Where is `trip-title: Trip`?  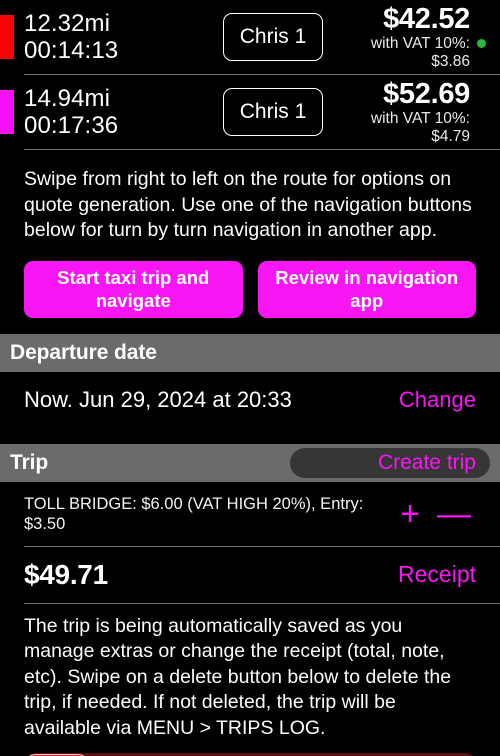
trip-title: Trip is located at coordinates (29, 462).